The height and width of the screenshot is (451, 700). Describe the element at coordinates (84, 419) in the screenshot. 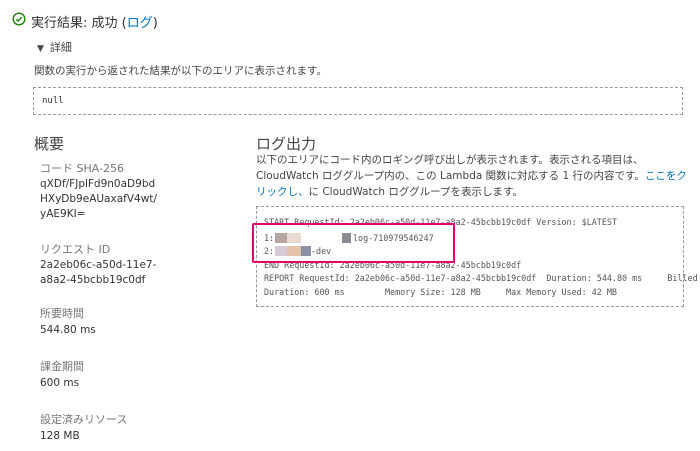

I see `configured-resources-label: 設定済みリソース` at that location.